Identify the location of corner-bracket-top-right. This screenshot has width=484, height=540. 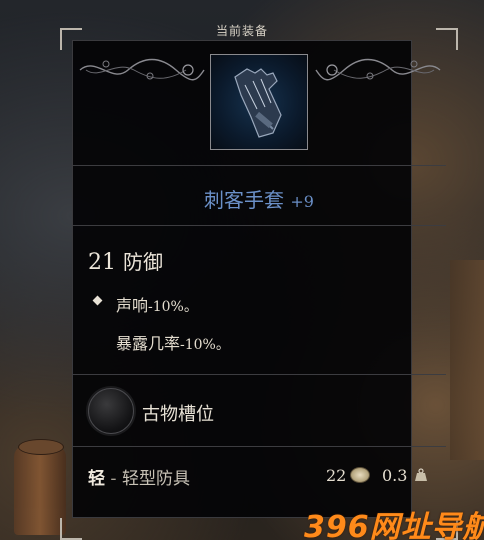
(447, 39).